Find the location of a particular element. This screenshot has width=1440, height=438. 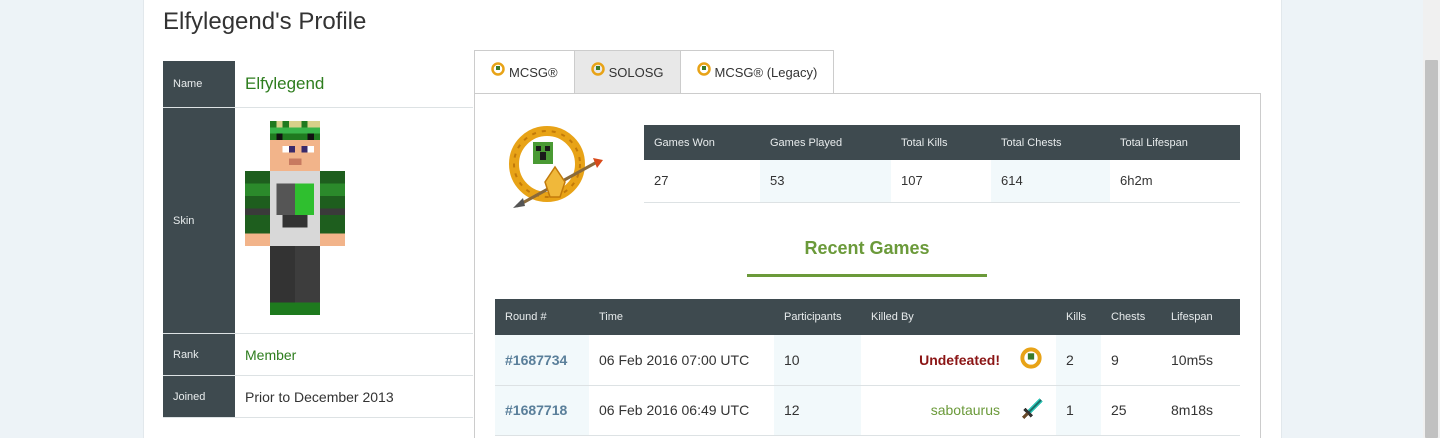

game-participants: 10 is located at coordinates (817, 360).